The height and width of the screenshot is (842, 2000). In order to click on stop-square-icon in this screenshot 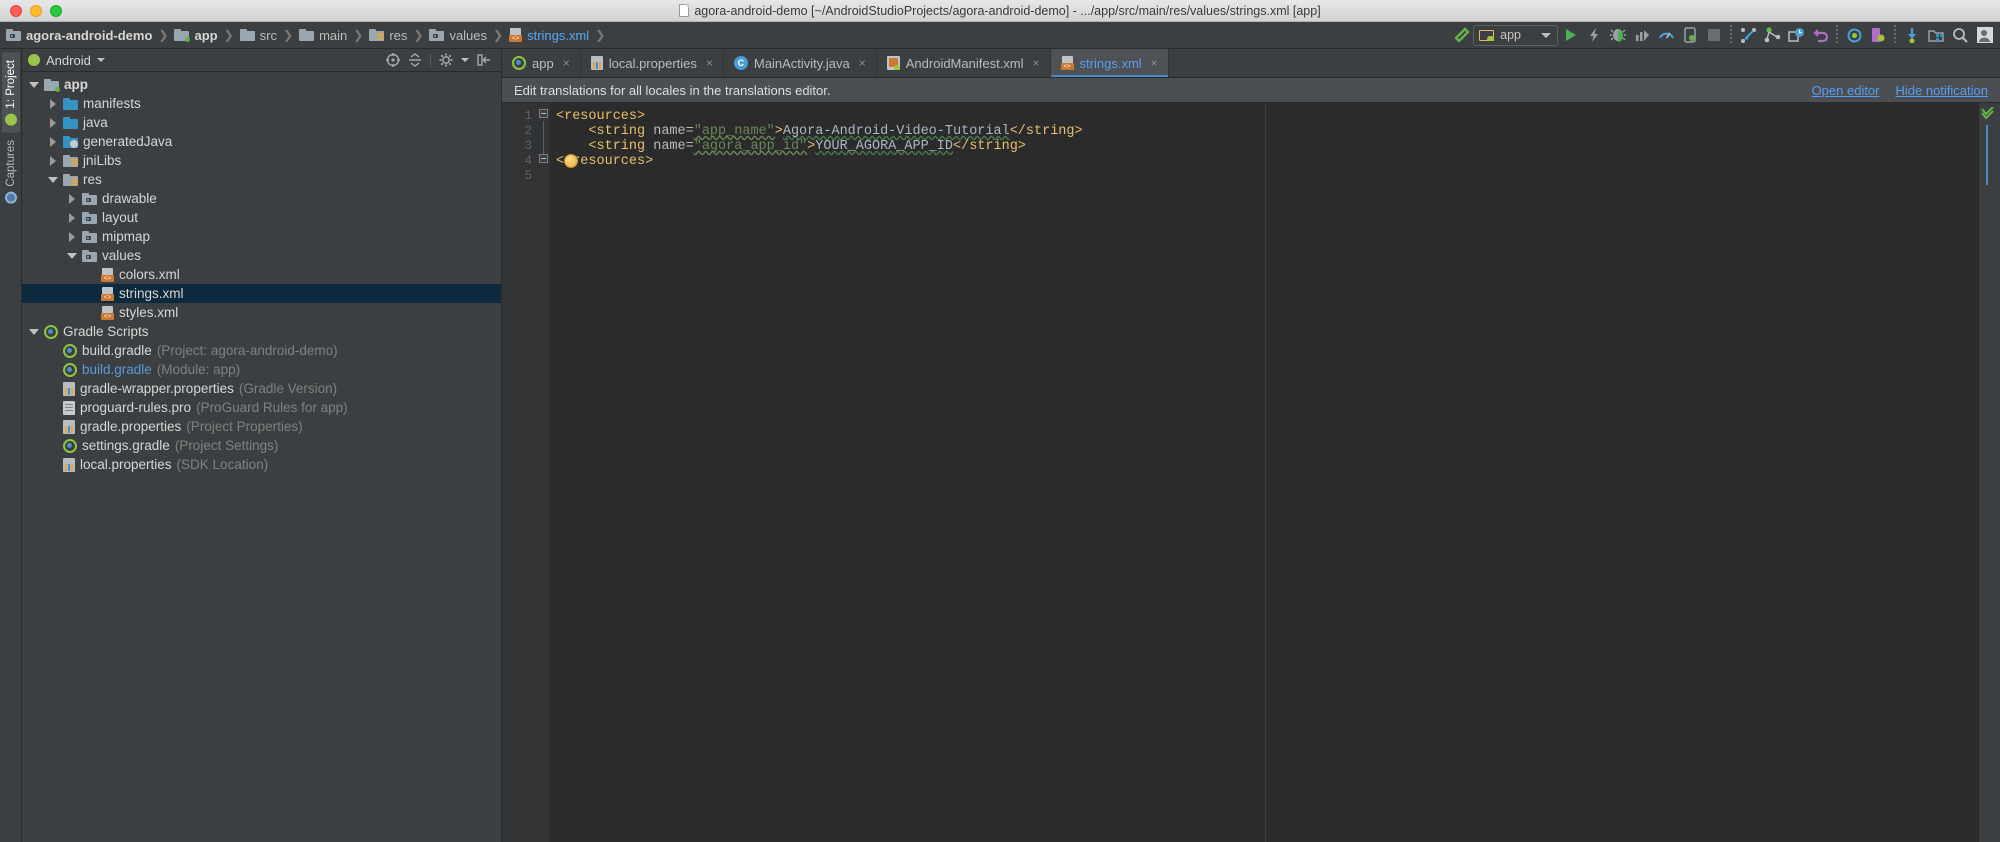, I will do `click(1714, 35)`.